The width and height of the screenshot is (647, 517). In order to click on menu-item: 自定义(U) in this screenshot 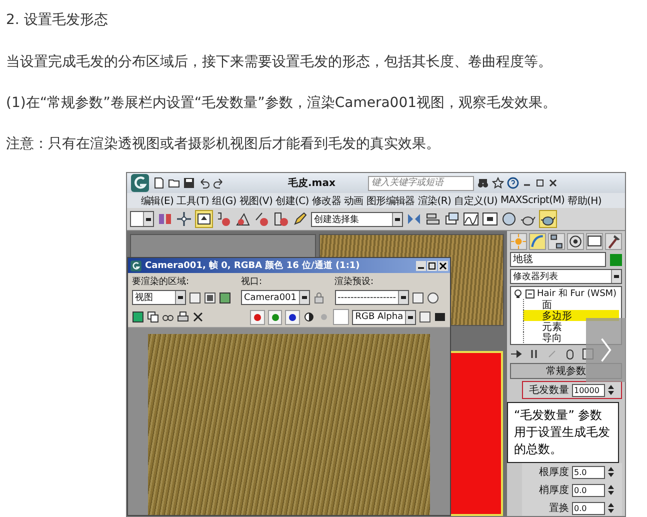, I will do `click(476, 201)`.